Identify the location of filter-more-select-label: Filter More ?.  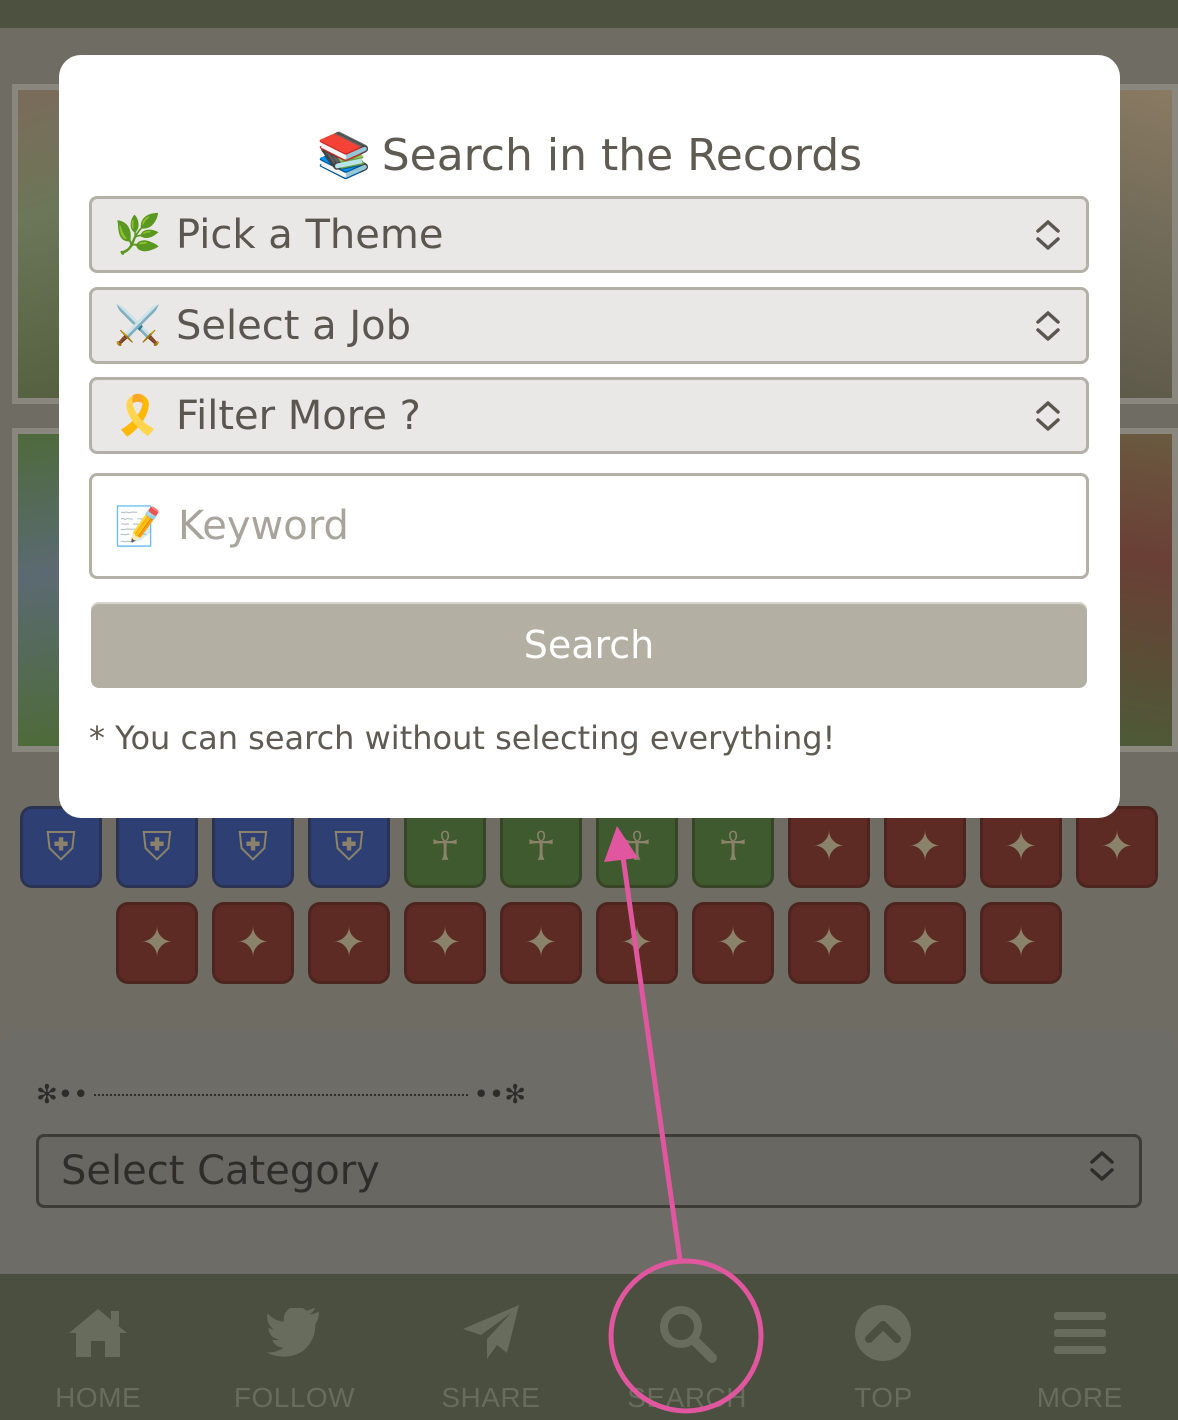
(298, 415).